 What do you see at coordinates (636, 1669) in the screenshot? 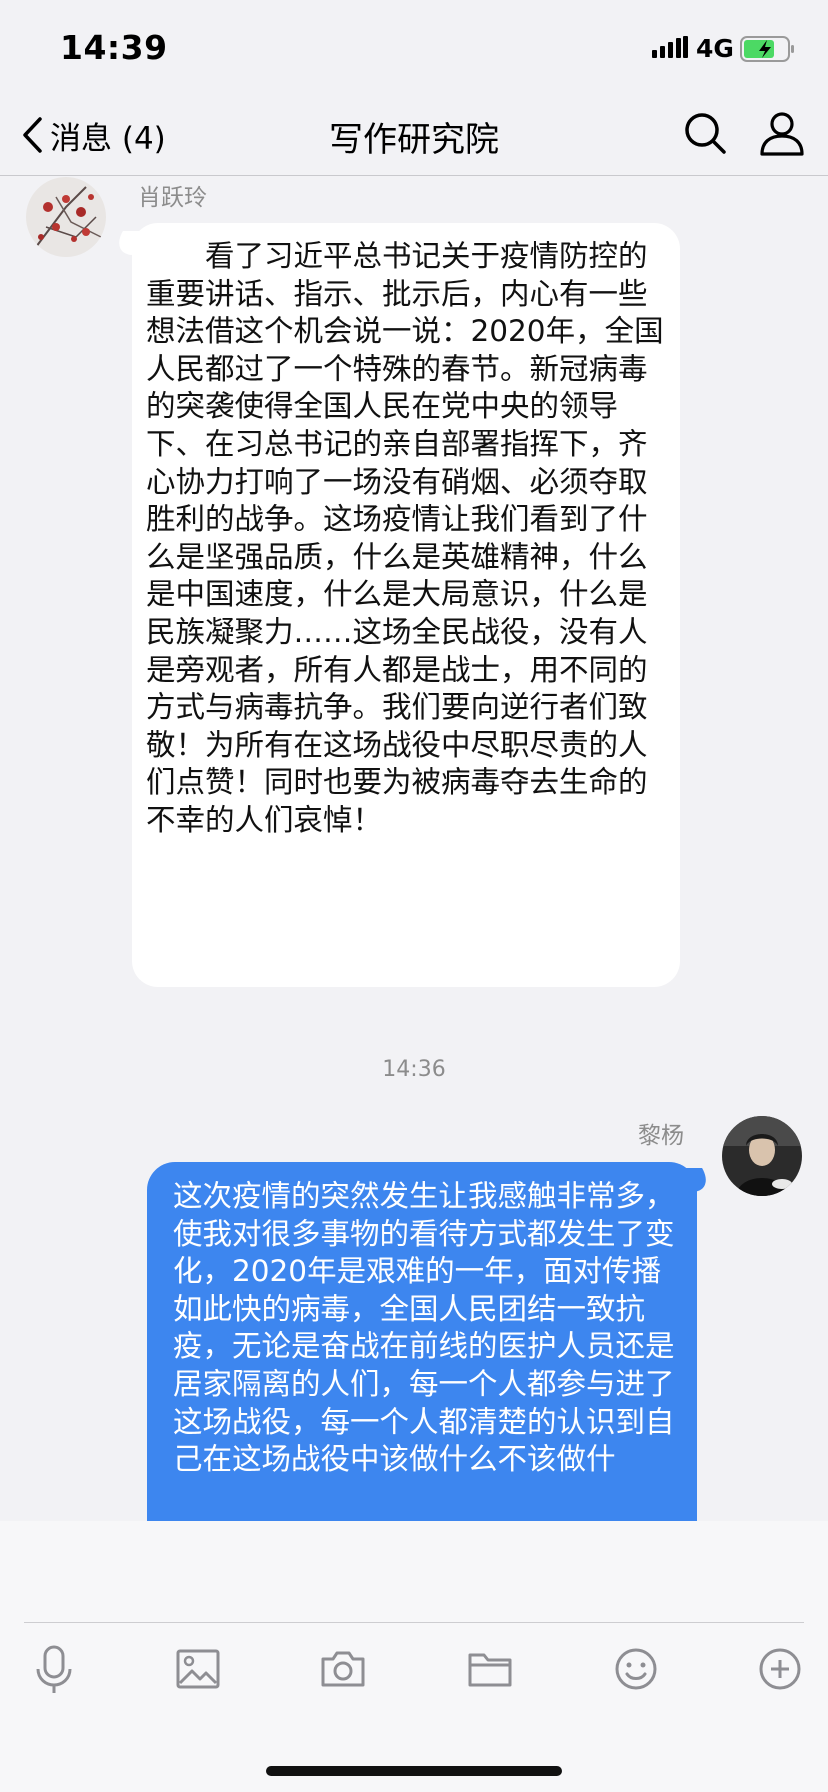
I see `emoji-icon` at bounding box center [636, 1669].